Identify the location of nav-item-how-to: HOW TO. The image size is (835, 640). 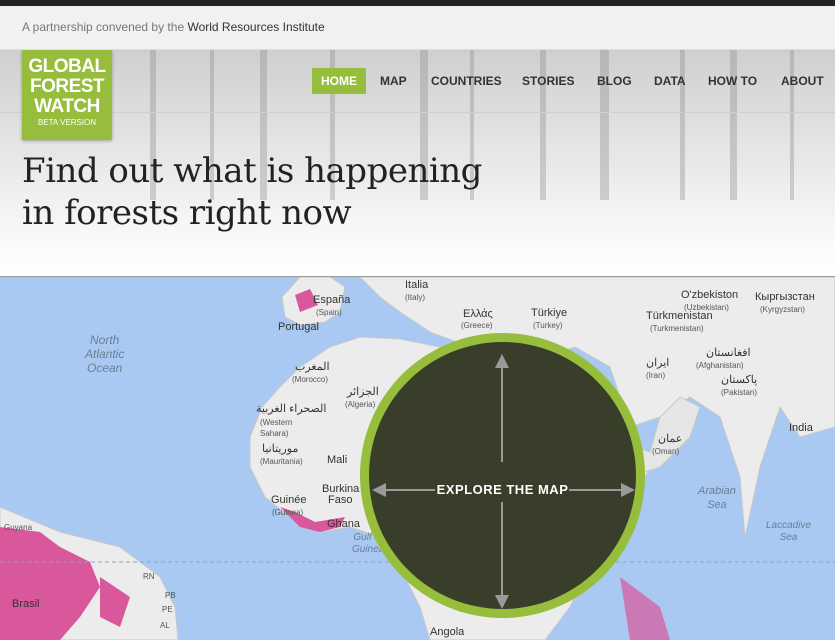
(732, 81).